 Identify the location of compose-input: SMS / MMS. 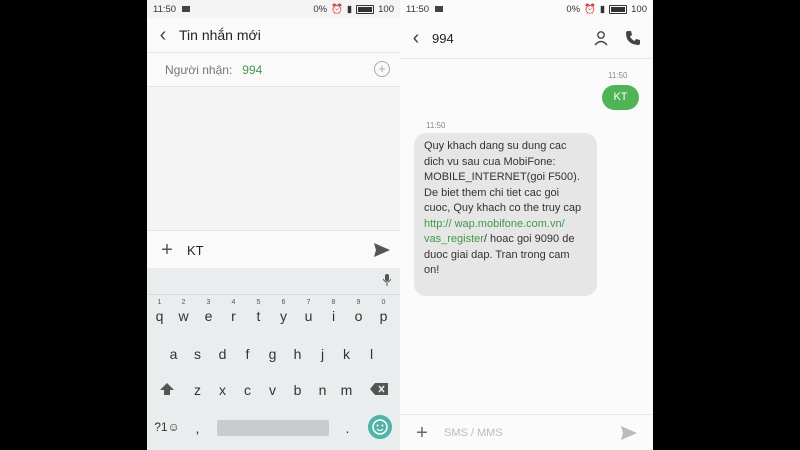
(527, 433).